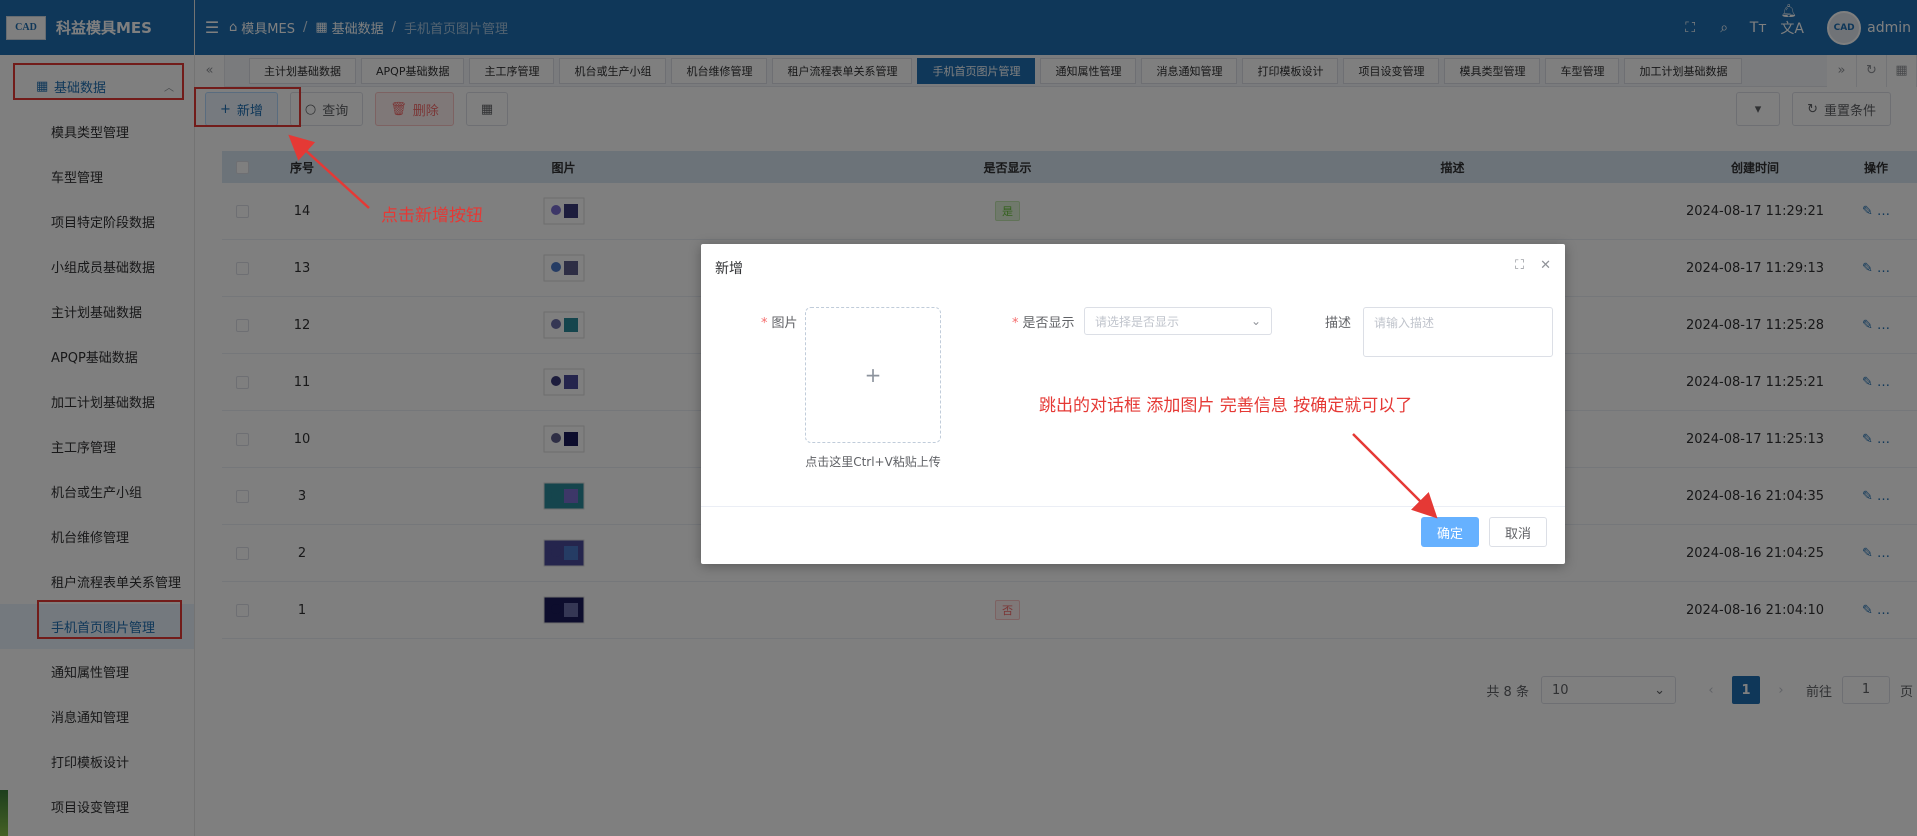  I want to click on confirm-button: 确定, so click(1450, 532).